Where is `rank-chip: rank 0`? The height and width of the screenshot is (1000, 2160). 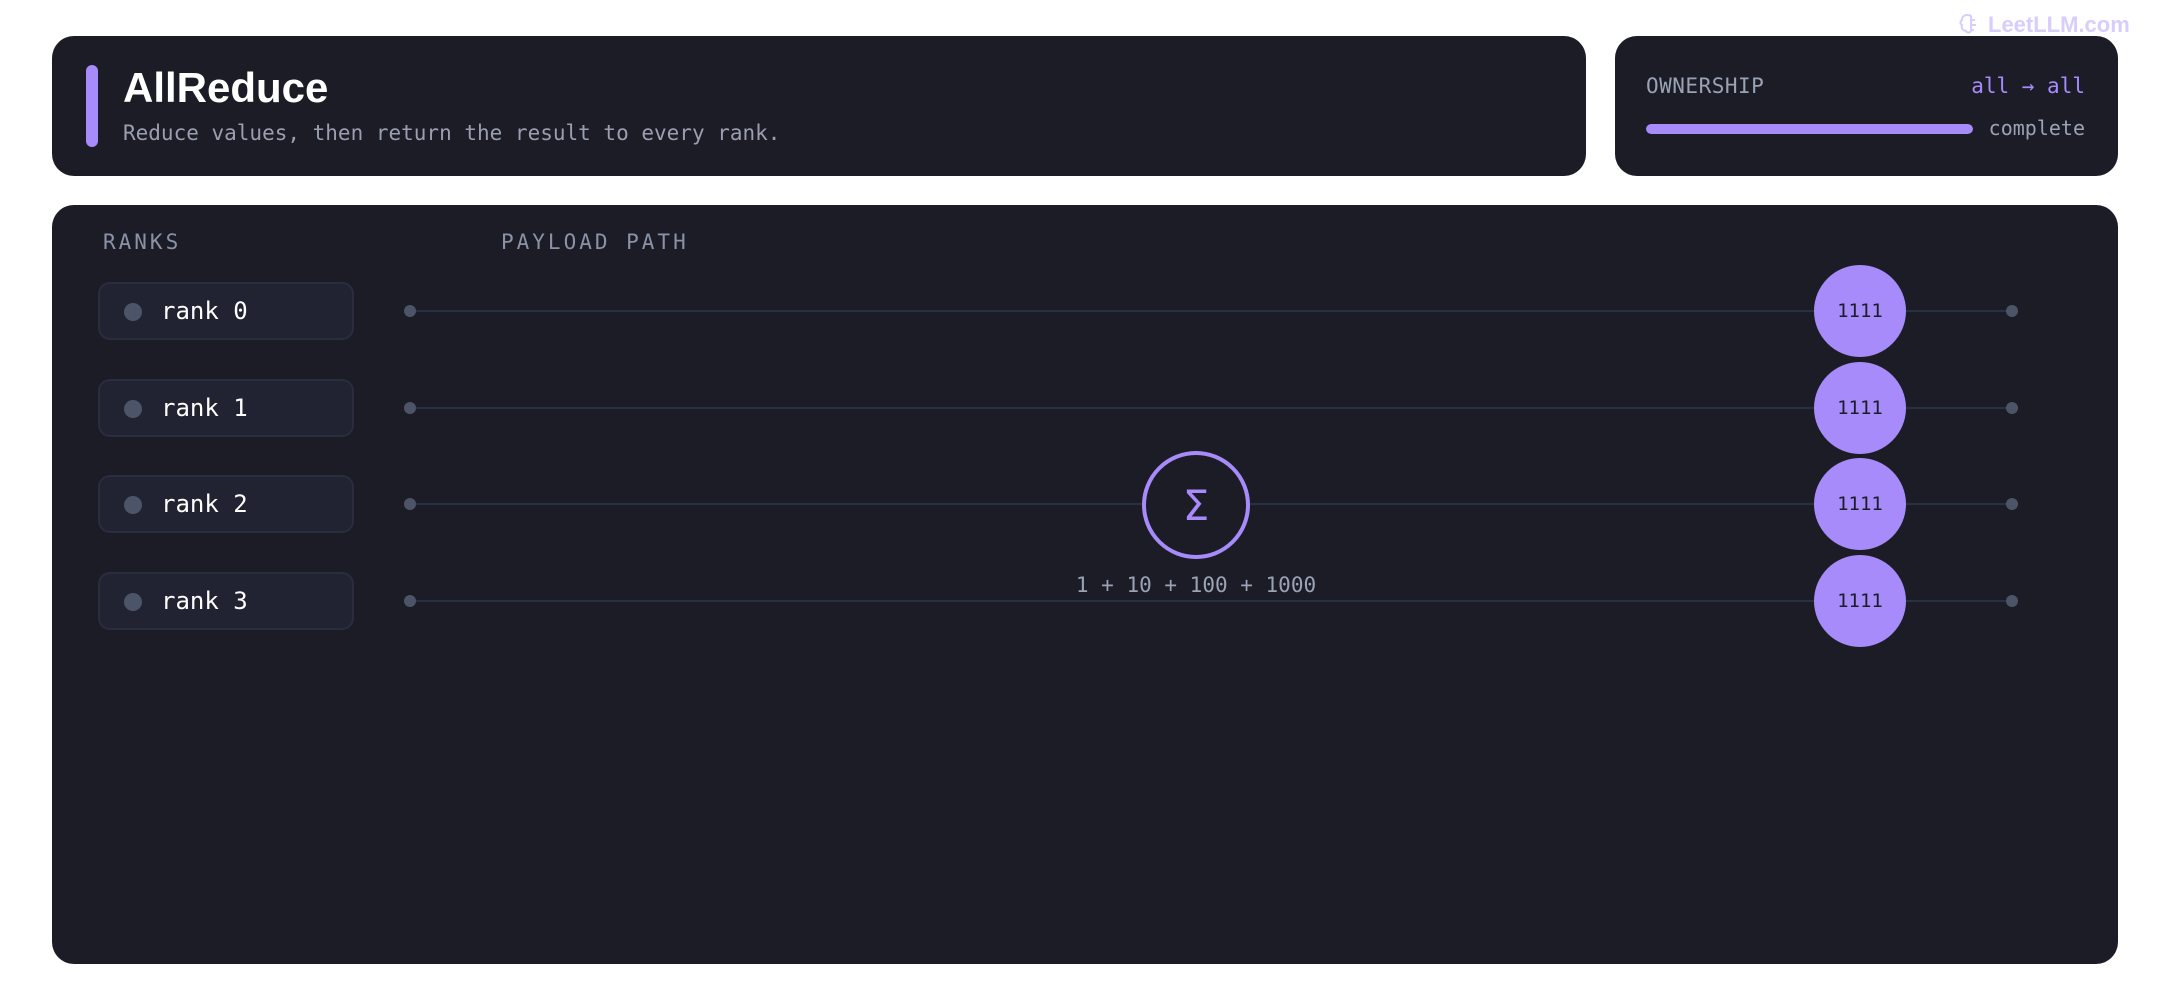
rank-chip: rank 0 is located at coordinates (226, 311).